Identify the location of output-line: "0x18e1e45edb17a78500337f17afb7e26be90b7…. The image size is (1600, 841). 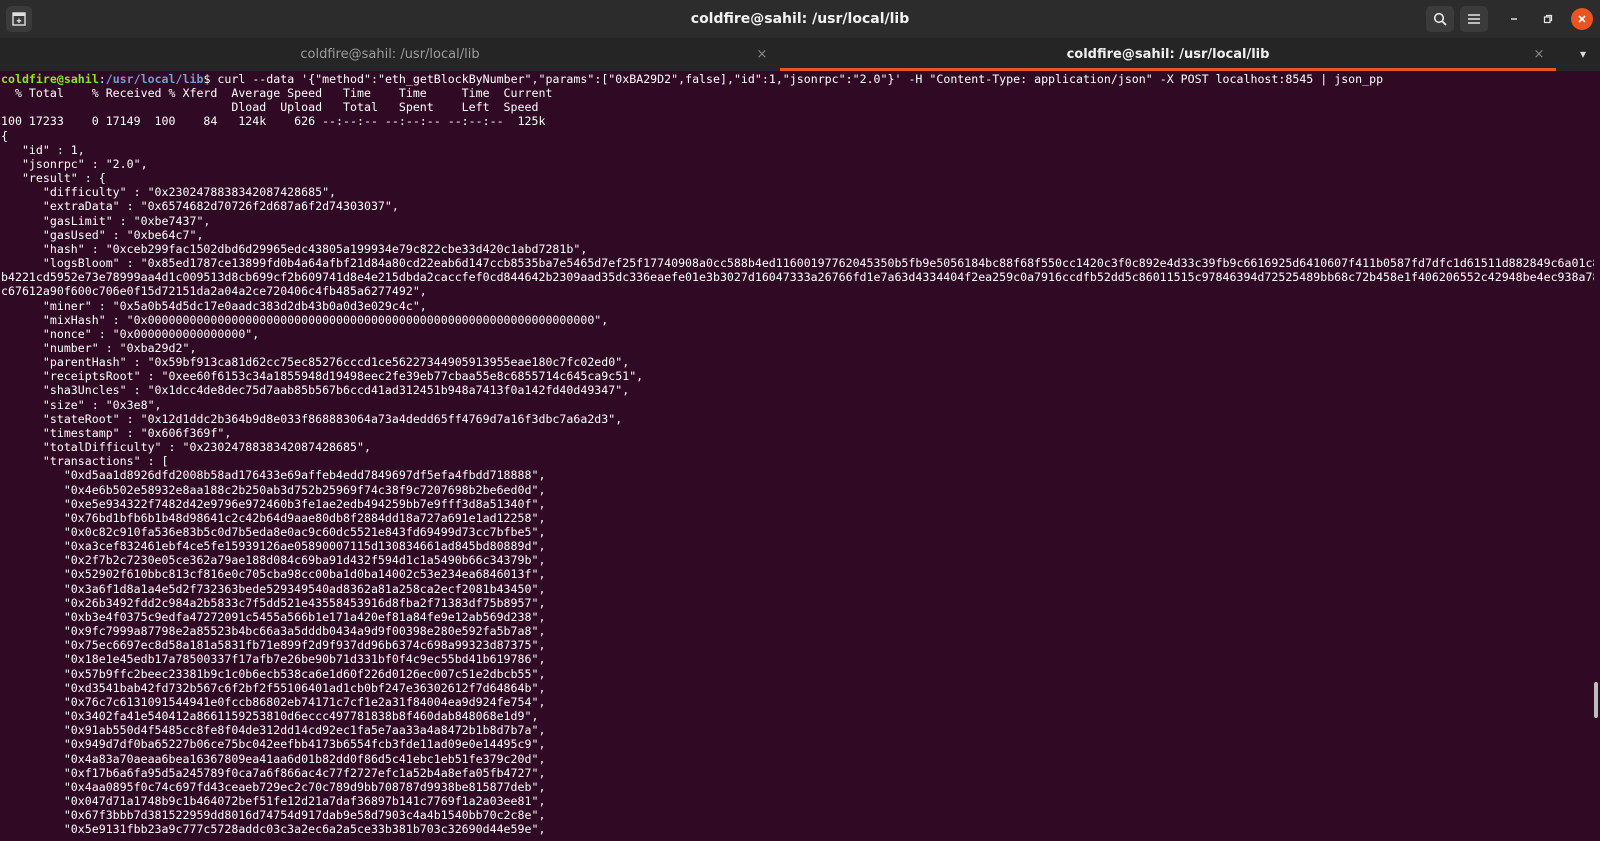
(273, 659).